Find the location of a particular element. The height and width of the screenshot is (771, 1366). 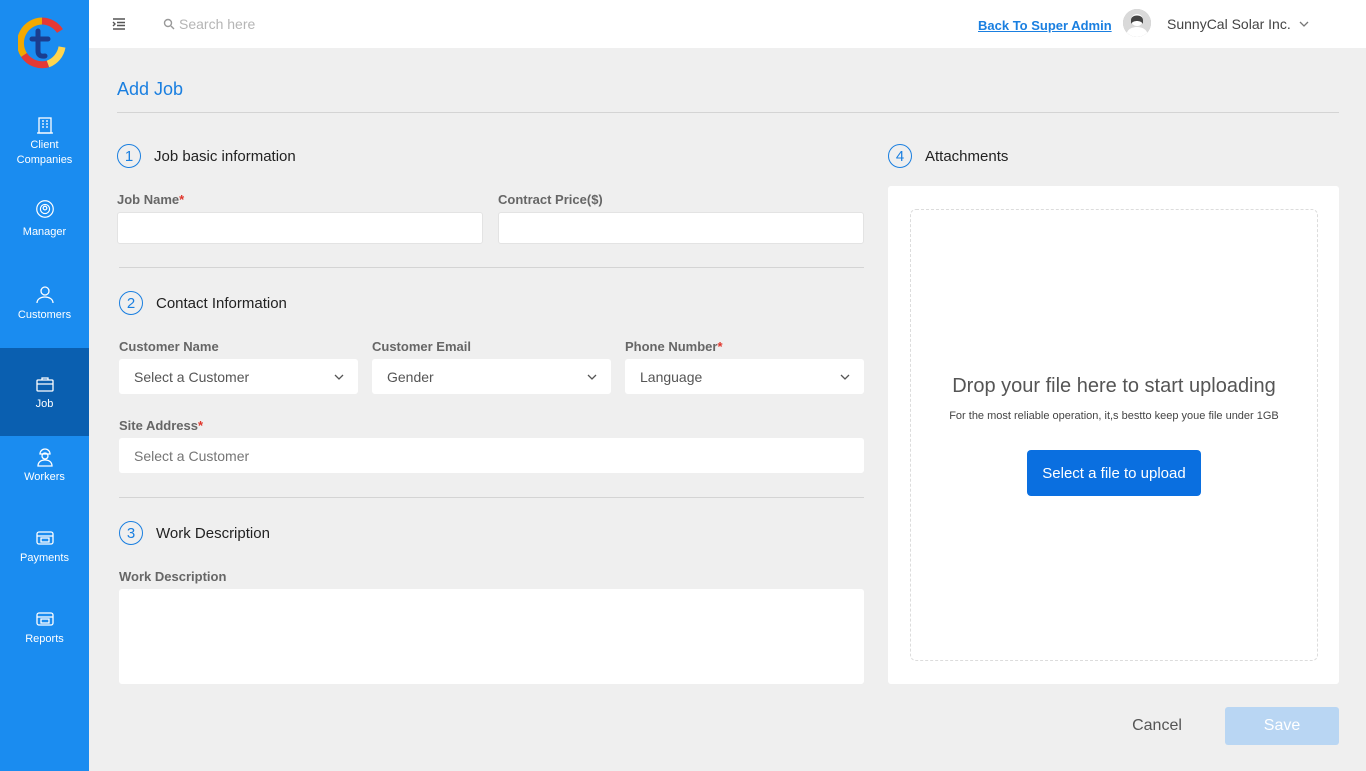

job-name-input is located at coordinates (300, 228).